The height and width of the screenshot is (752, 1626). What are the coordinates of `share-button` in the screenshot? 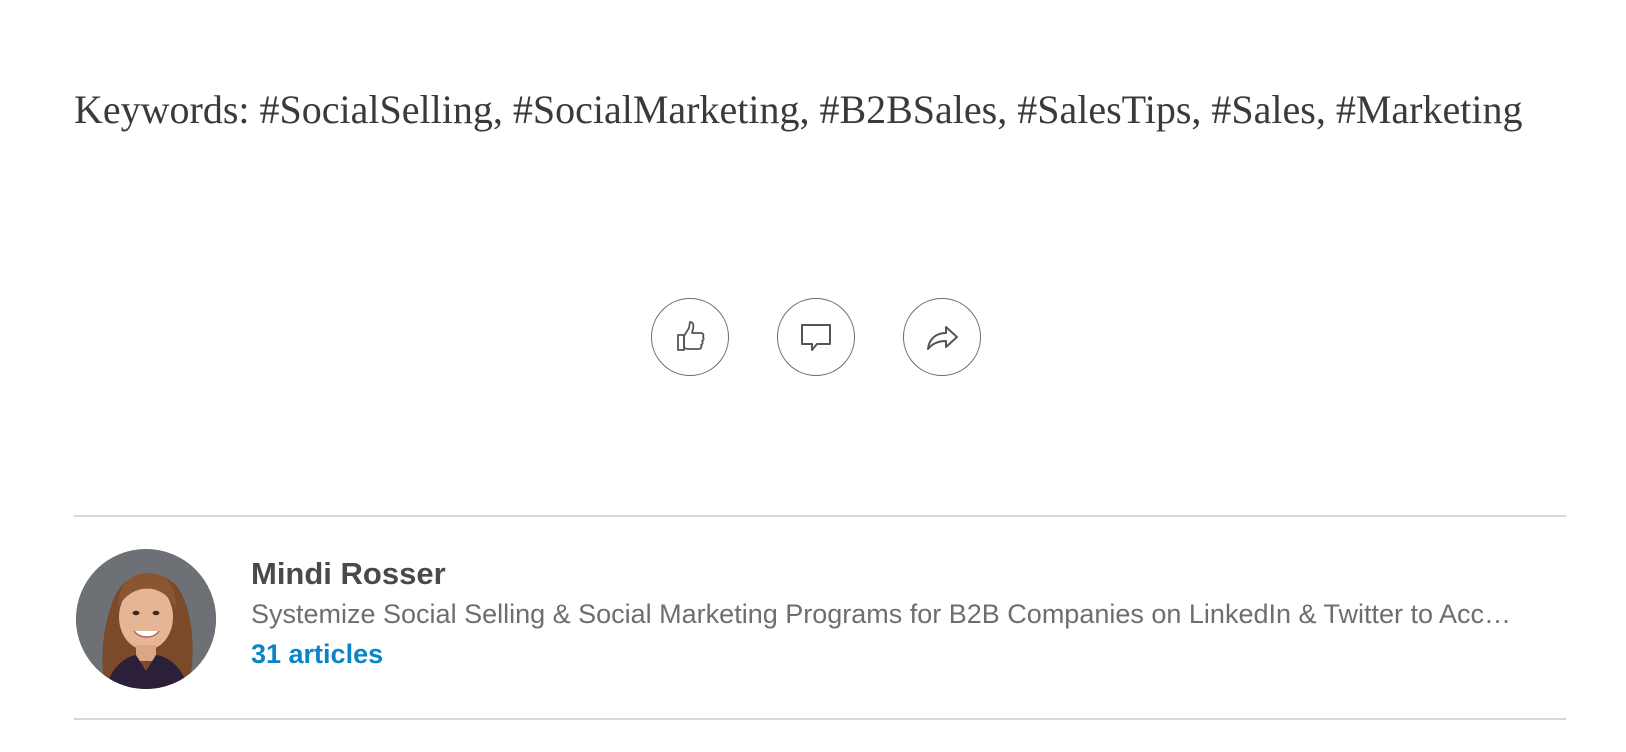 It's located at (942, 337).